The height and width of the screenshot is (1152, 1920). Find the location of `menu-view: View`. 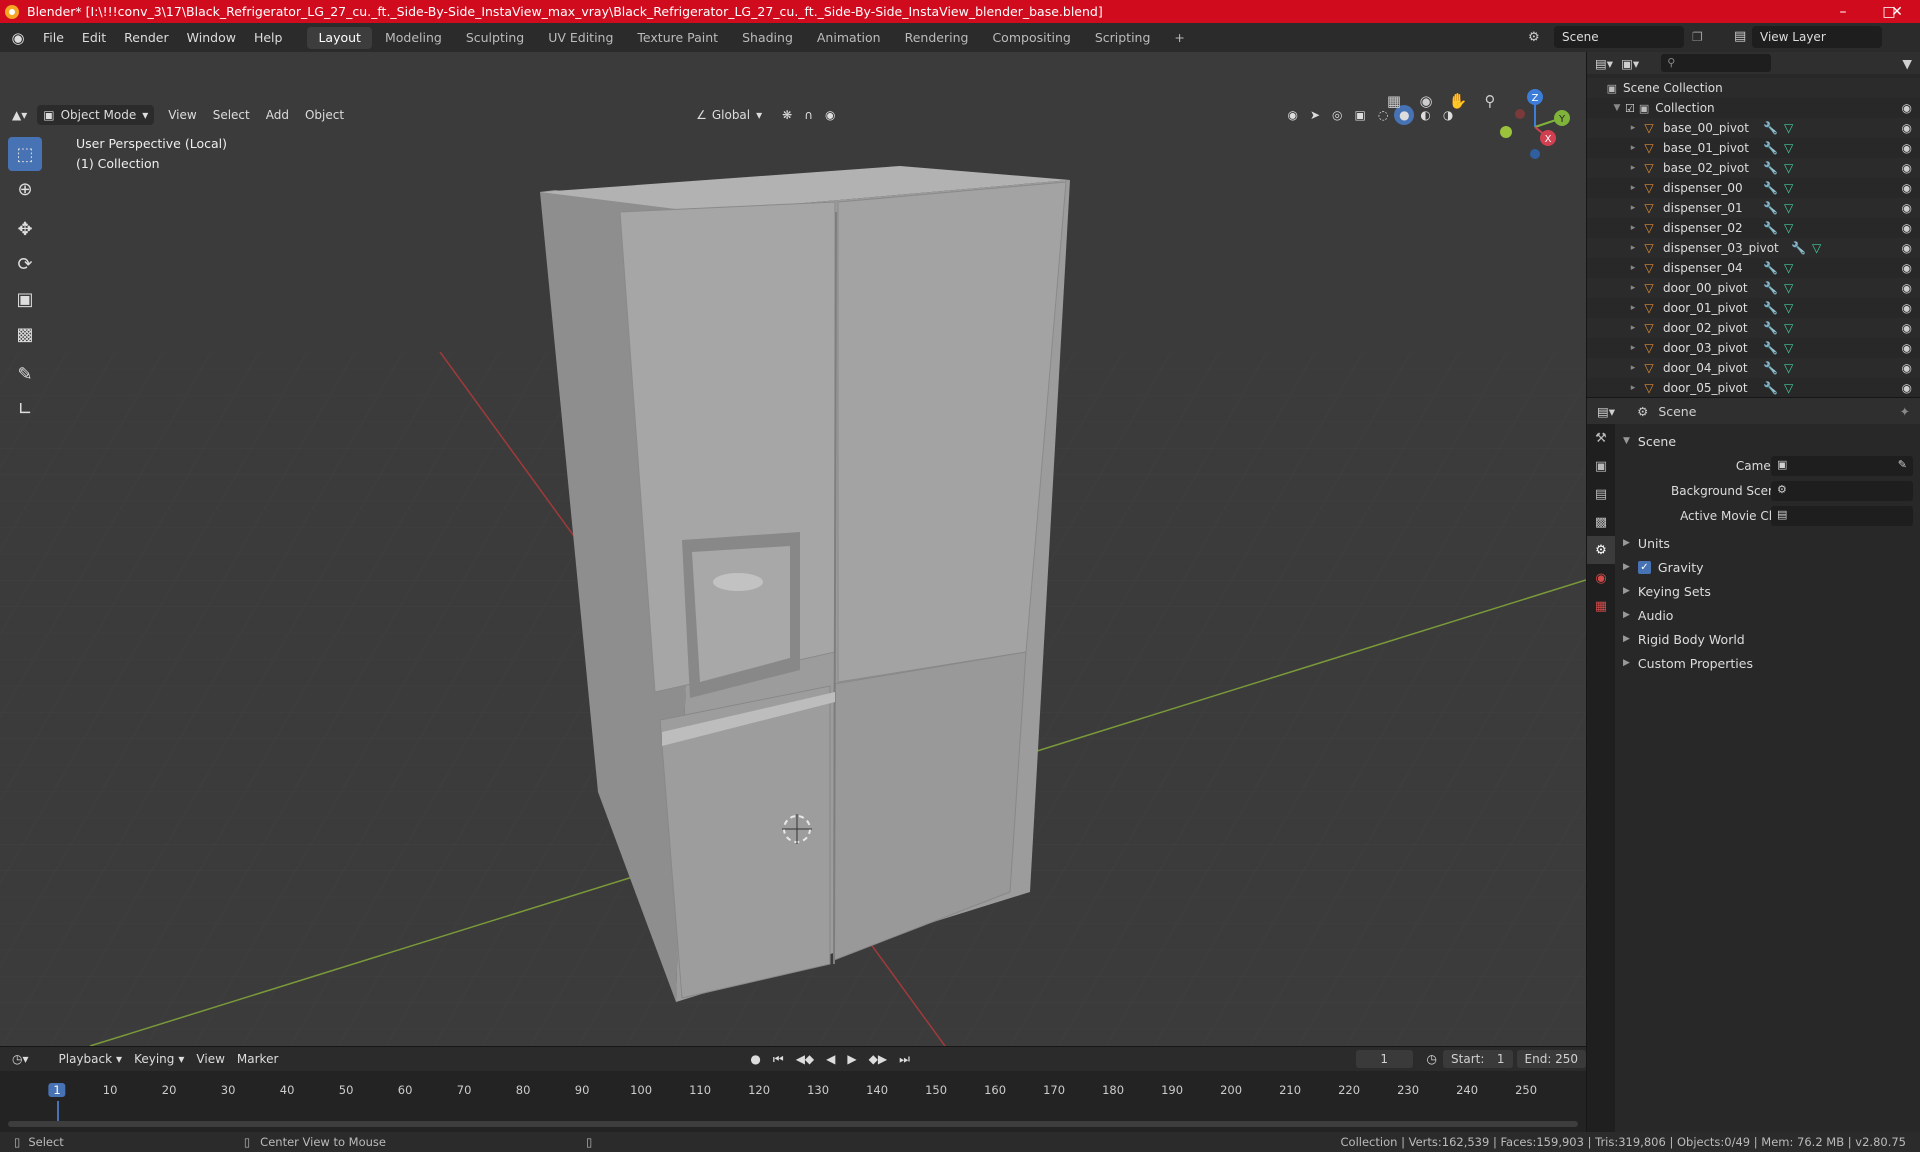

menu-view: View is located at coordinates (182, 115).